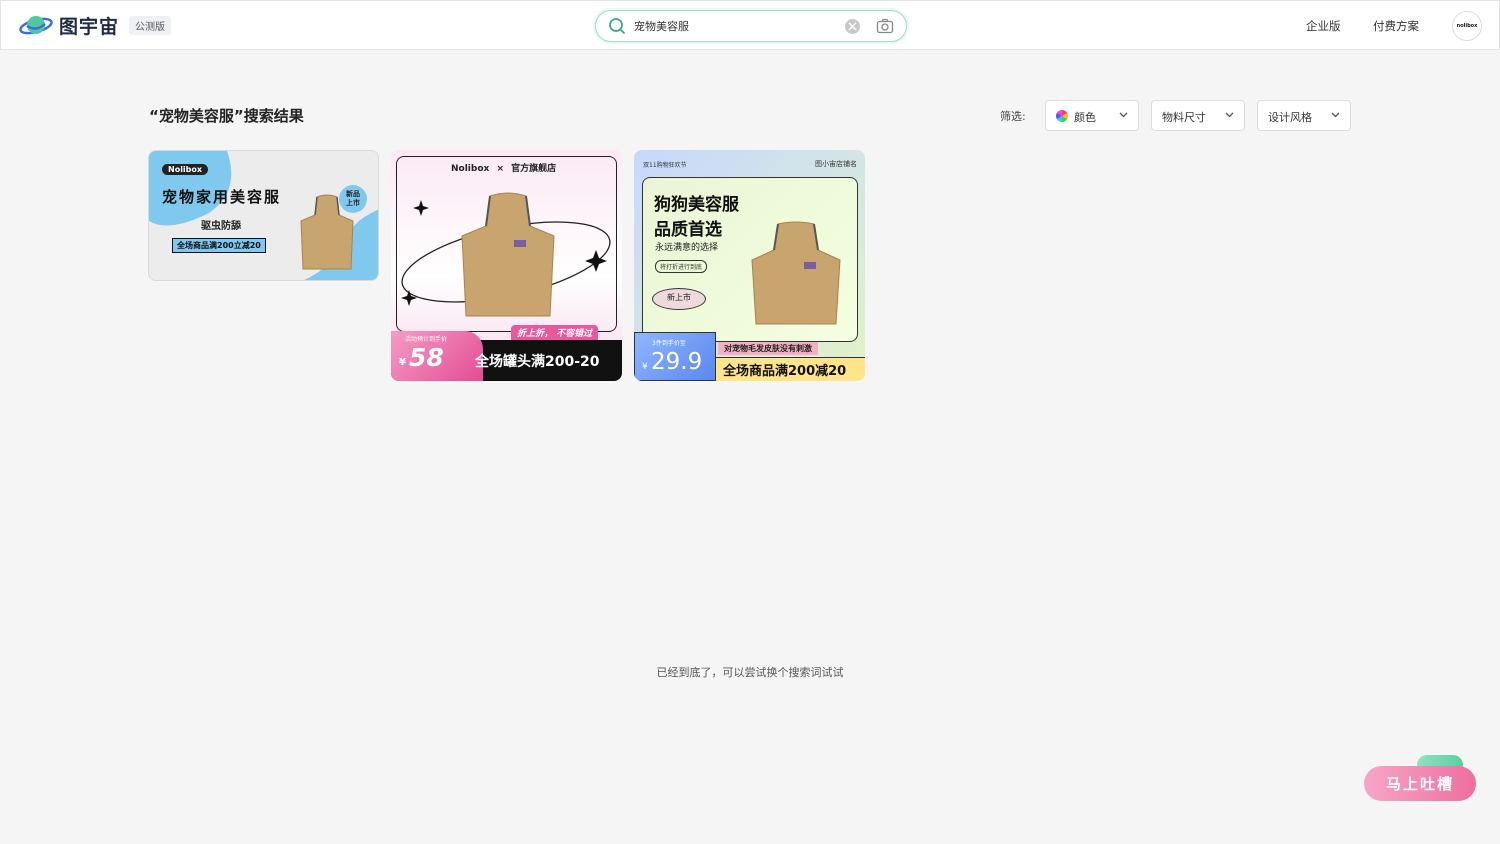 The image size is (1500, 844). What do you see at coordinates (534, 169) in the screenshot?
I see `store-label: 官方旗舰店` at bounding box center [534, 169].